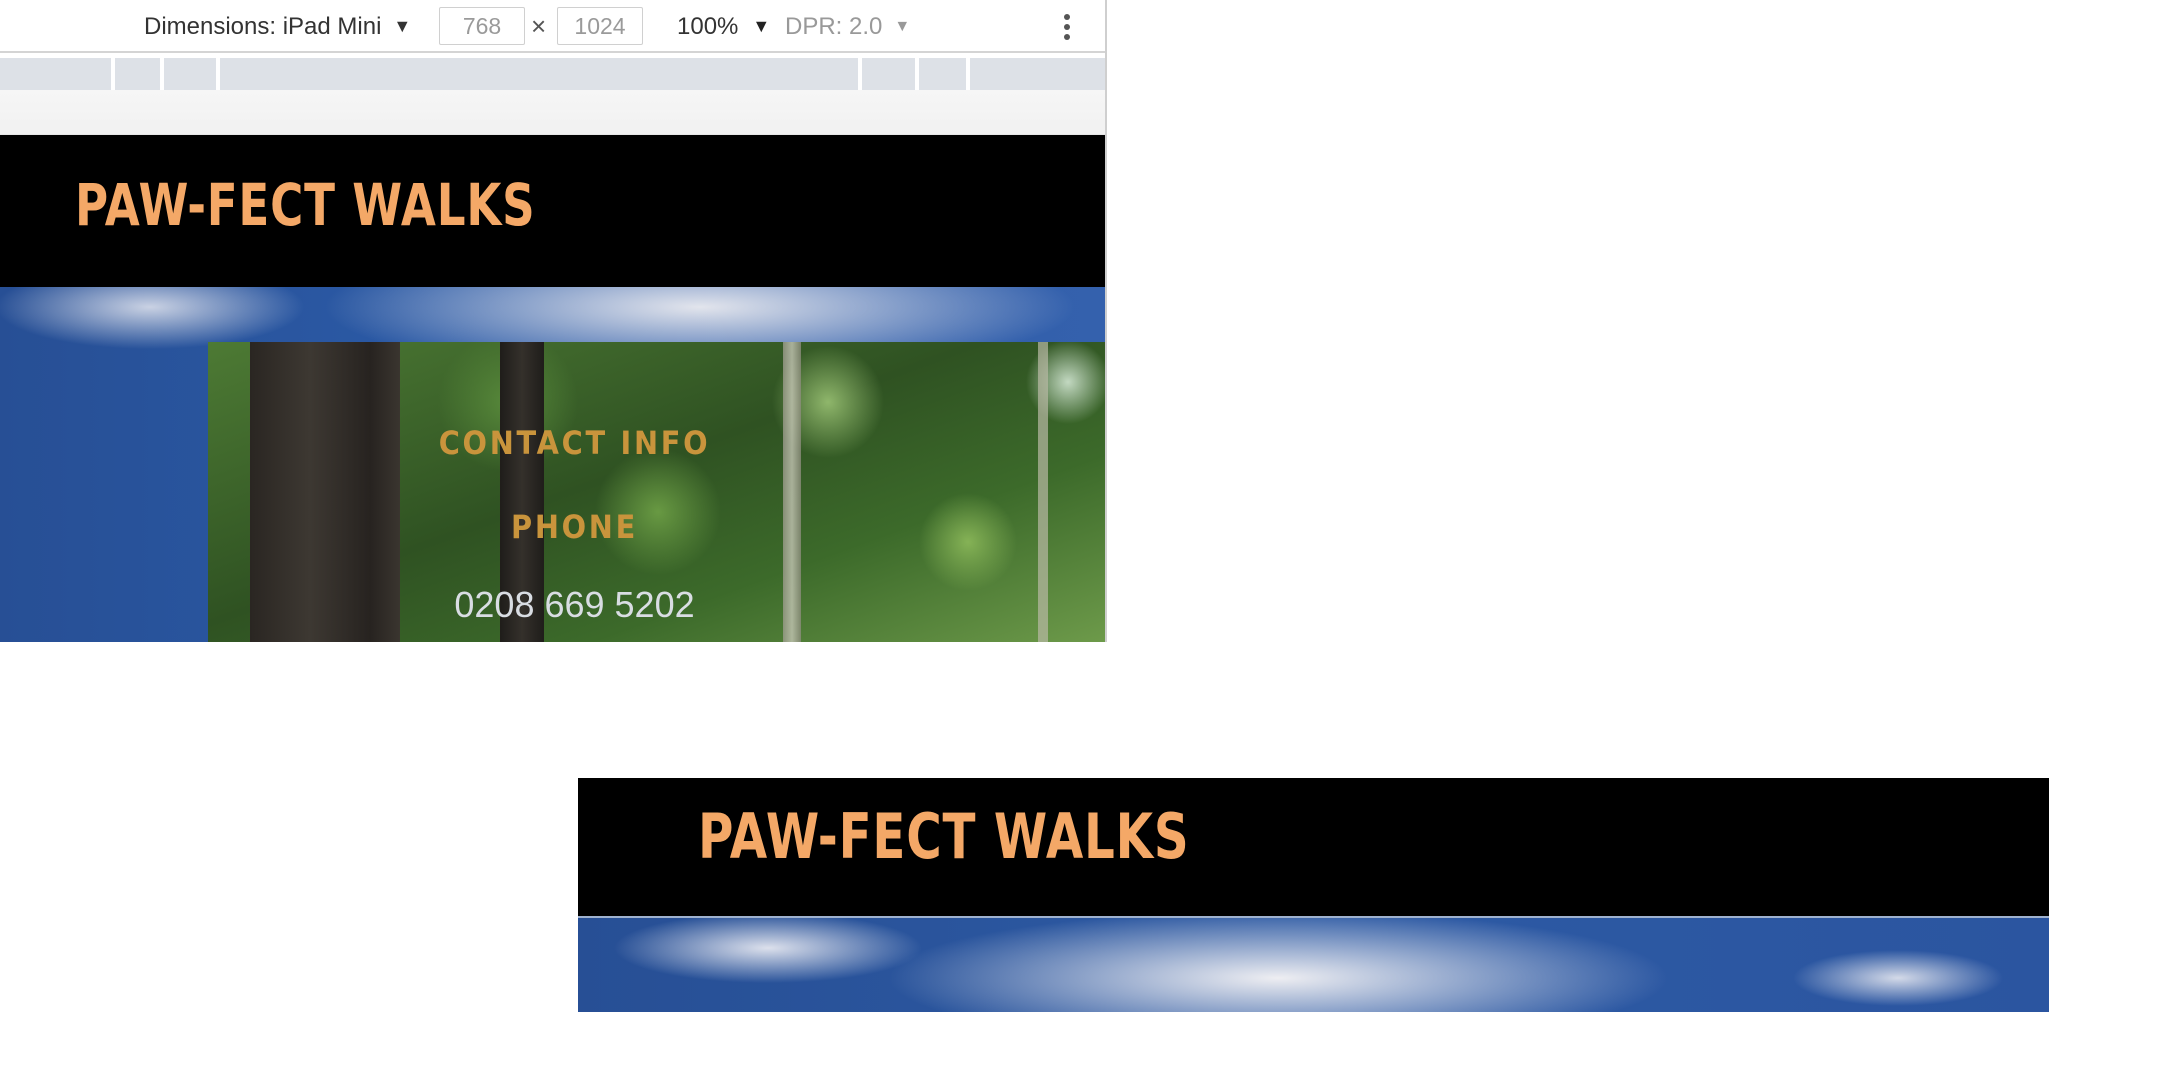 Image resolution: width=2183 pixels, height=1086 pixels. I want to click on zoom-label: 100%, so click(708, 26).